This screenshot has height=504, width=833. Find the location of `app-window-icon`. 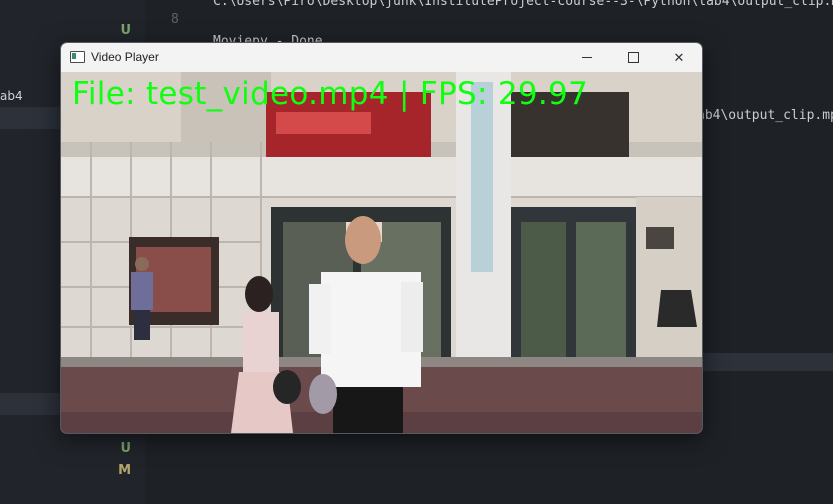

app-window-icon is located at coordinates (77, 57).